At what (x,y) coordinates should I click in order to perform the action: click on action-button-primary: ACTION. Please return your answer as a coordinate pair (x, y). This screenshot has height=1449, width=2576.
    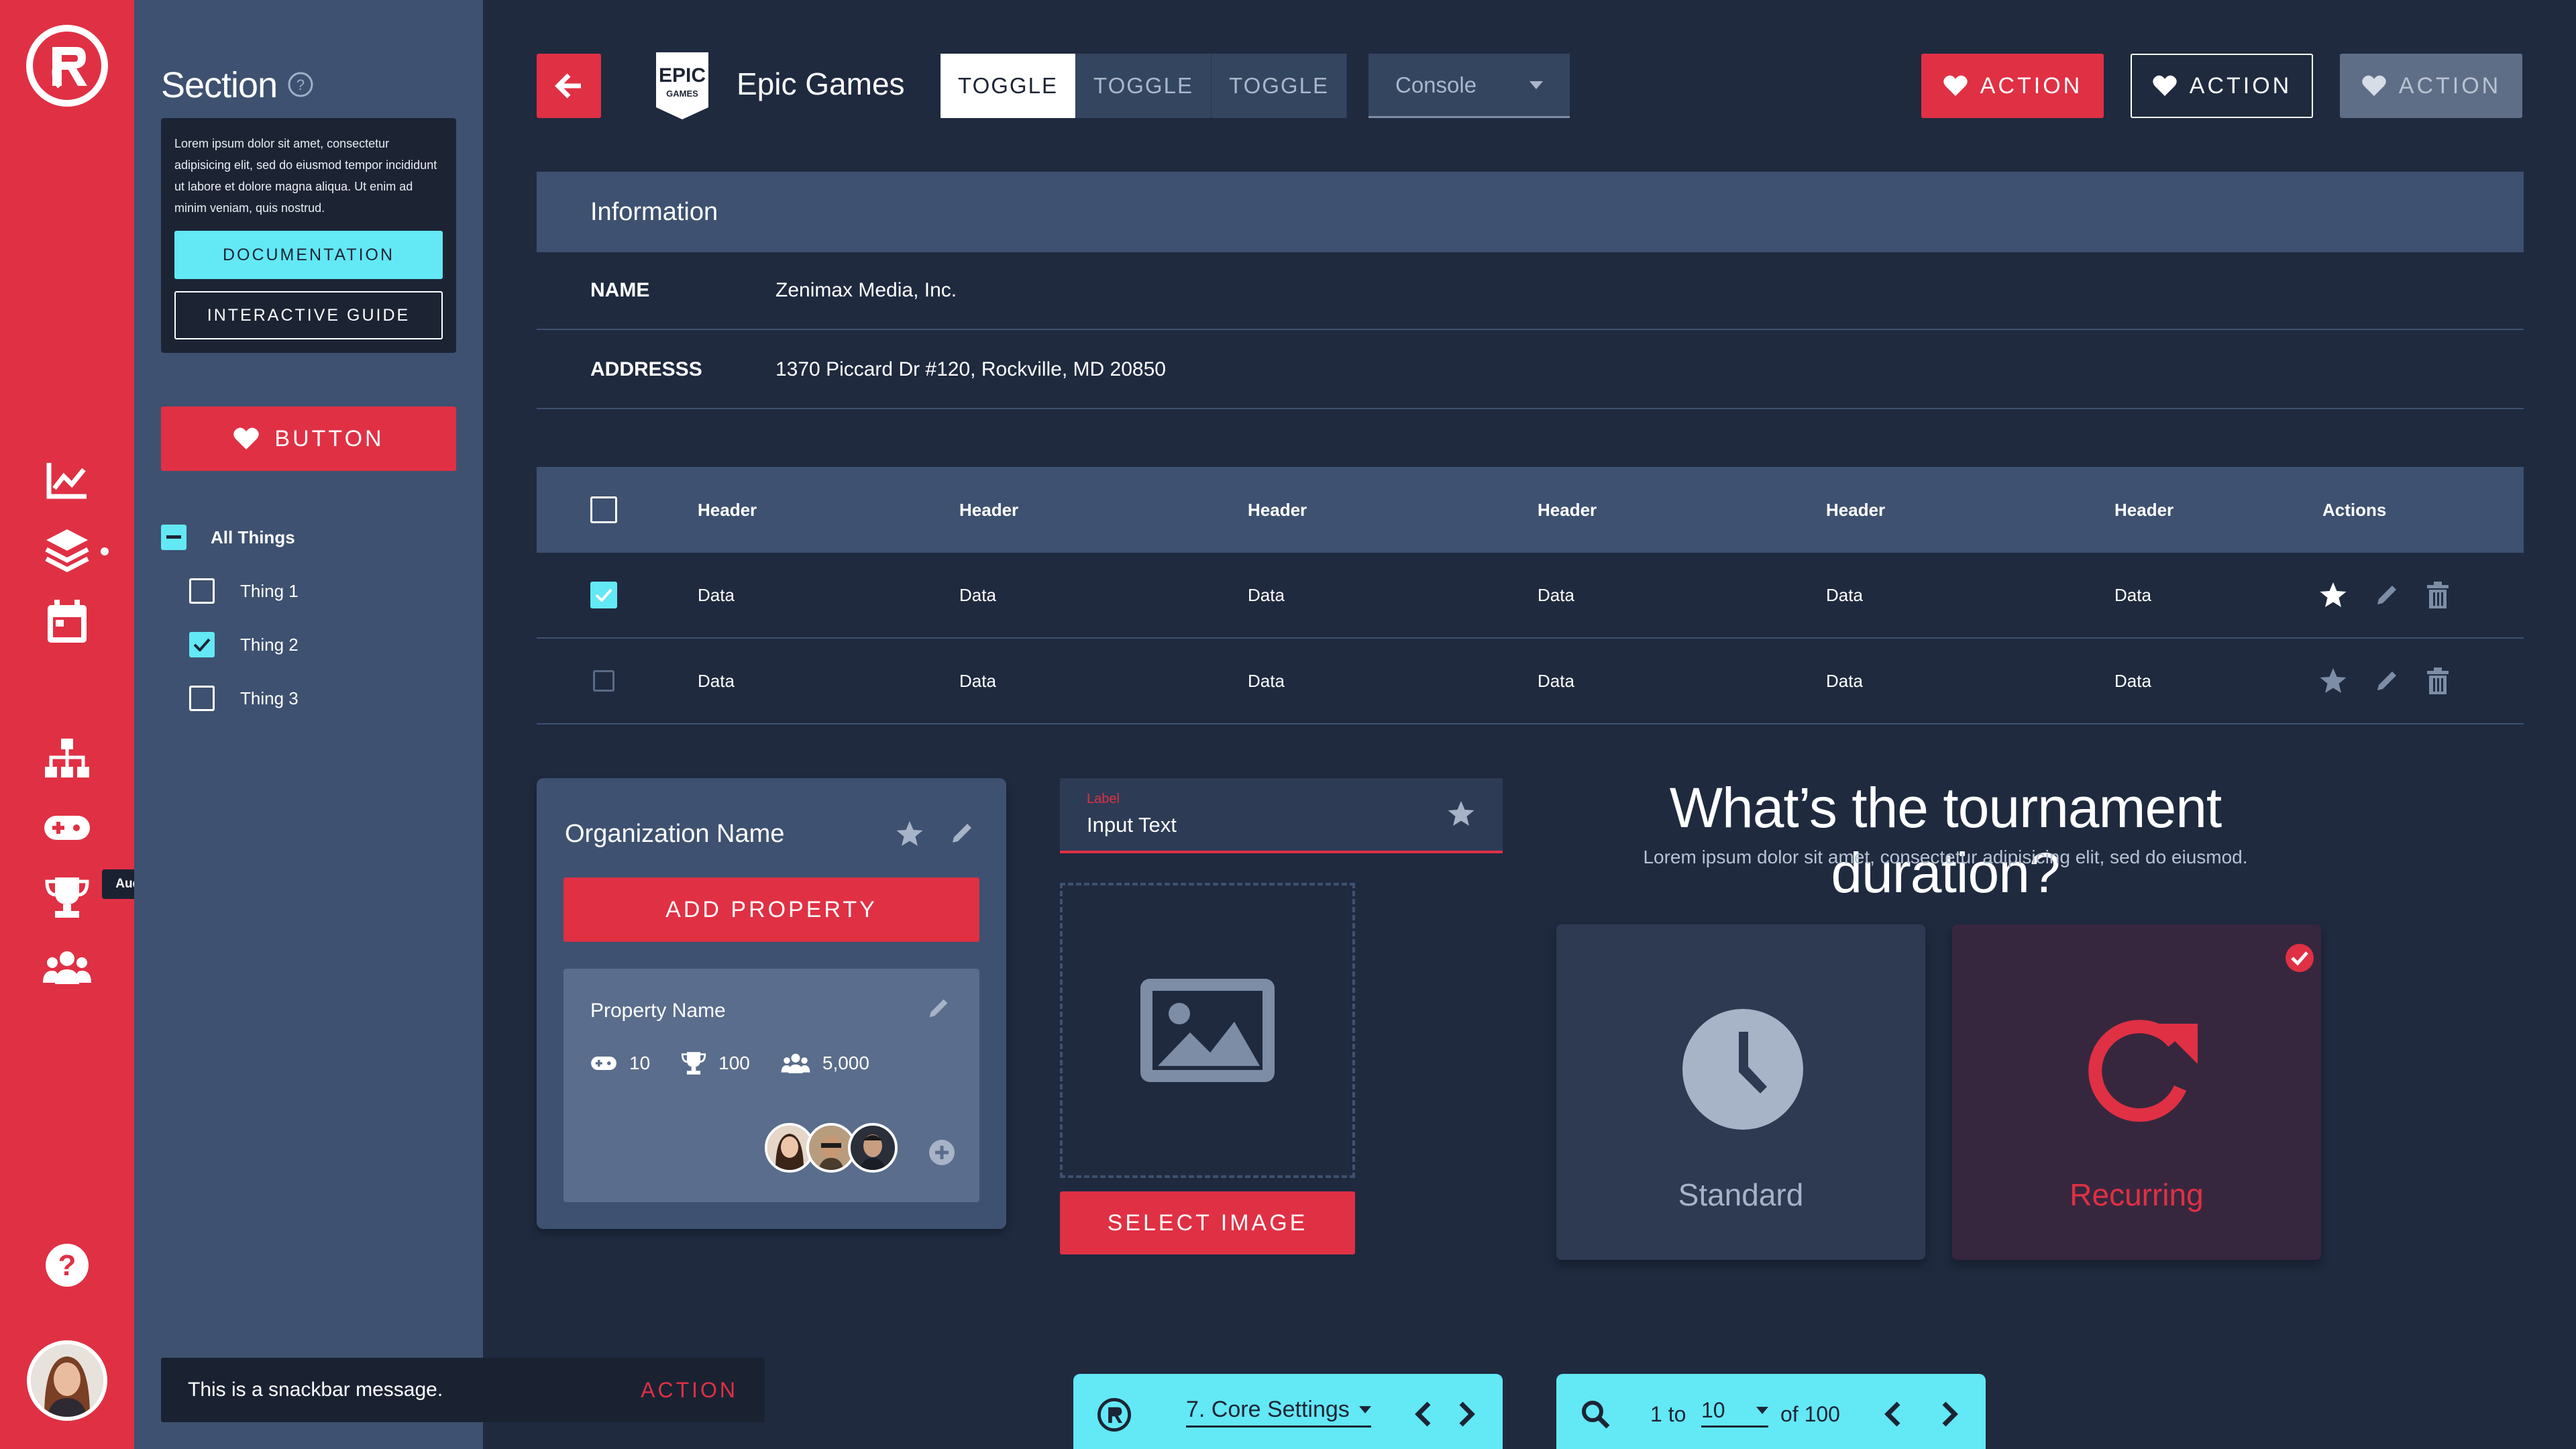
    Looking at the image, I should click on (2012, 86).